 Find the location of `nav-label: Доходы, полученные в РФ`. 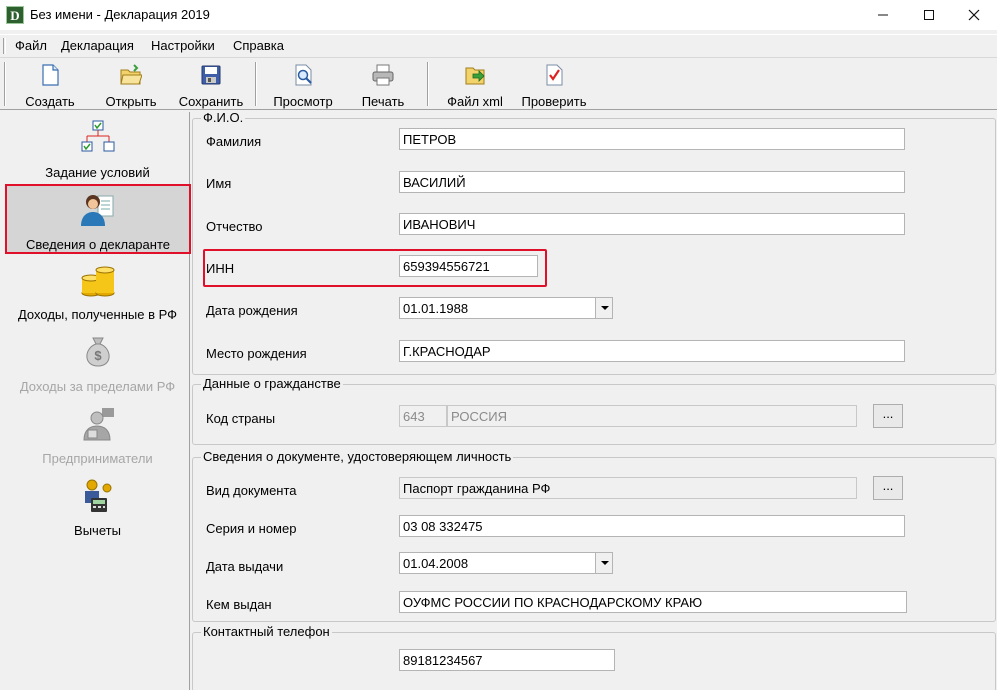

nav-label: Доходы, полученные в РФ is located at coordinates (97, 314).